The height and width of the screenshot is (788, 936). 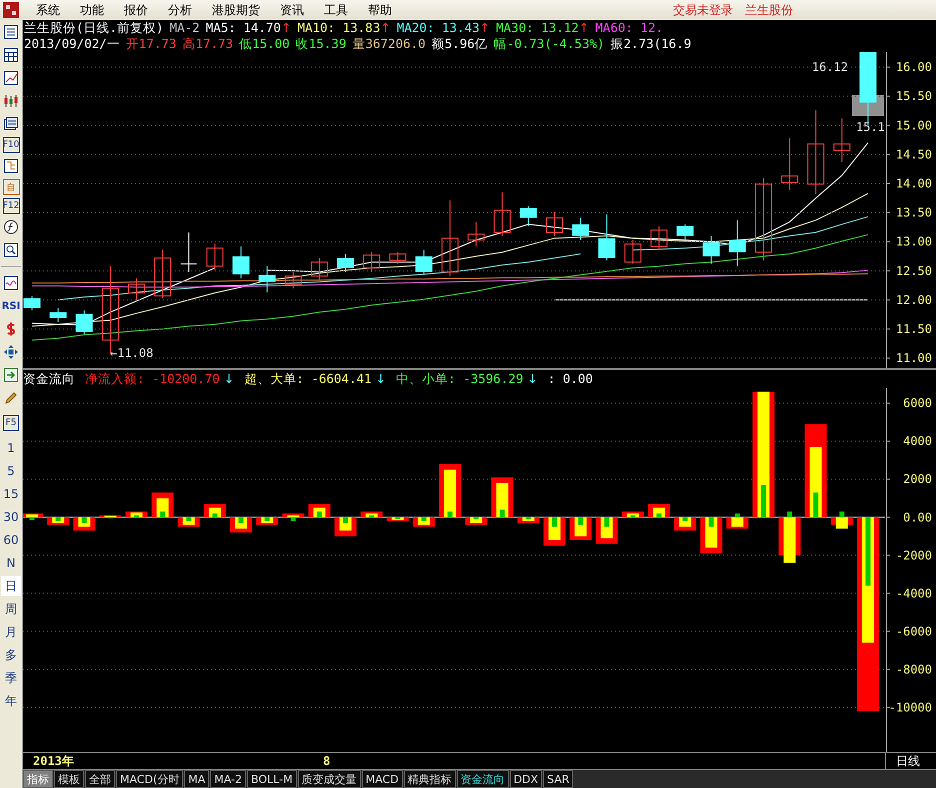 What do you see at coordinates (914, 669) in the screenshot?
I see `axis-label: -8000` at bounding box center [914, 669].